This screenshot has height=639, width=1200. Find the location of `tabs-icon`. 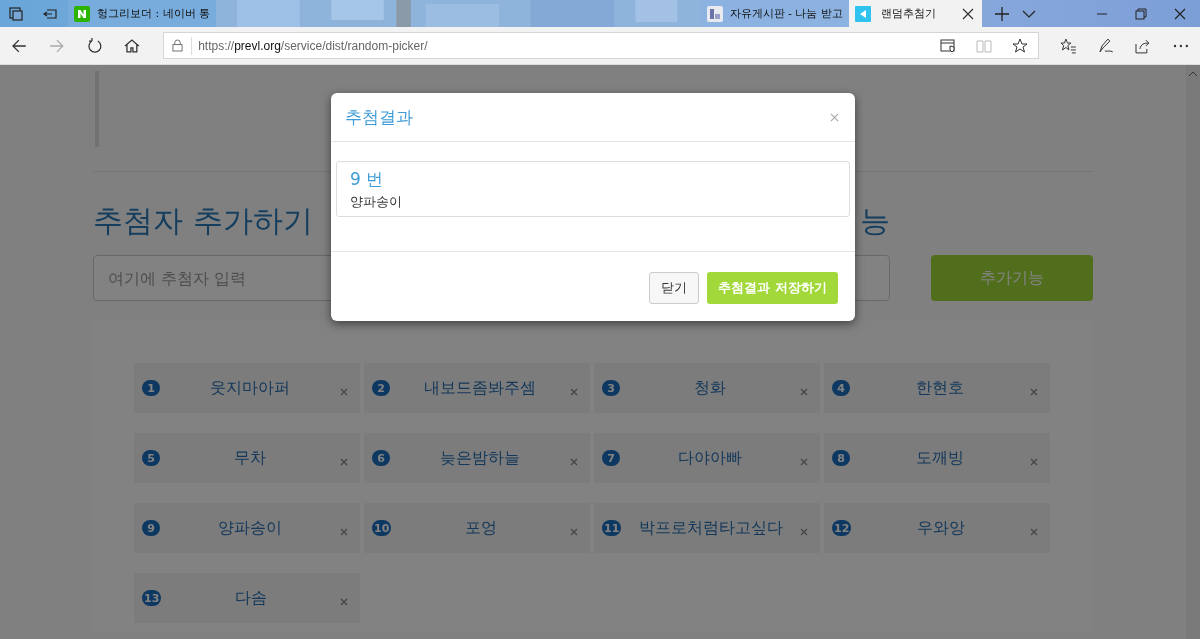

tabs-icon is located at coordinates (16, 13).